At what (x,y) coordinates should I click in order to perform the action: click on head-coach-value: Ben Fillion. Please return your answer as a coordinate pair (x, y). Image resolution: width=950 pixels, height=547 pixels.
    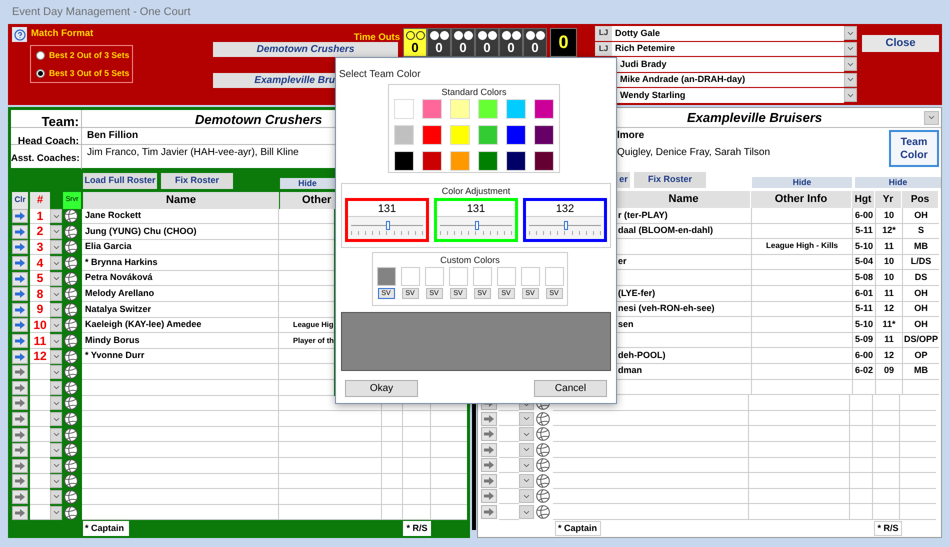
    Looking at the image, I should click on (112, 136).